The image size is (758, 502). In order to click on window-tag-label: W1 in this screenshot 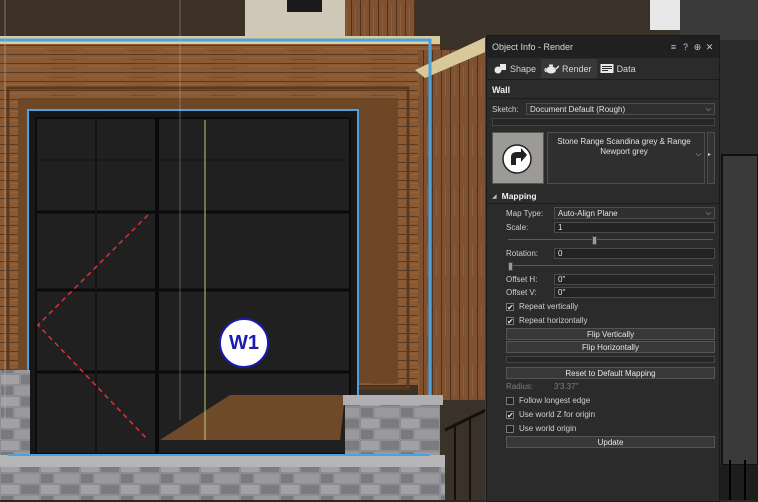, I will do `click(244, 342)`.